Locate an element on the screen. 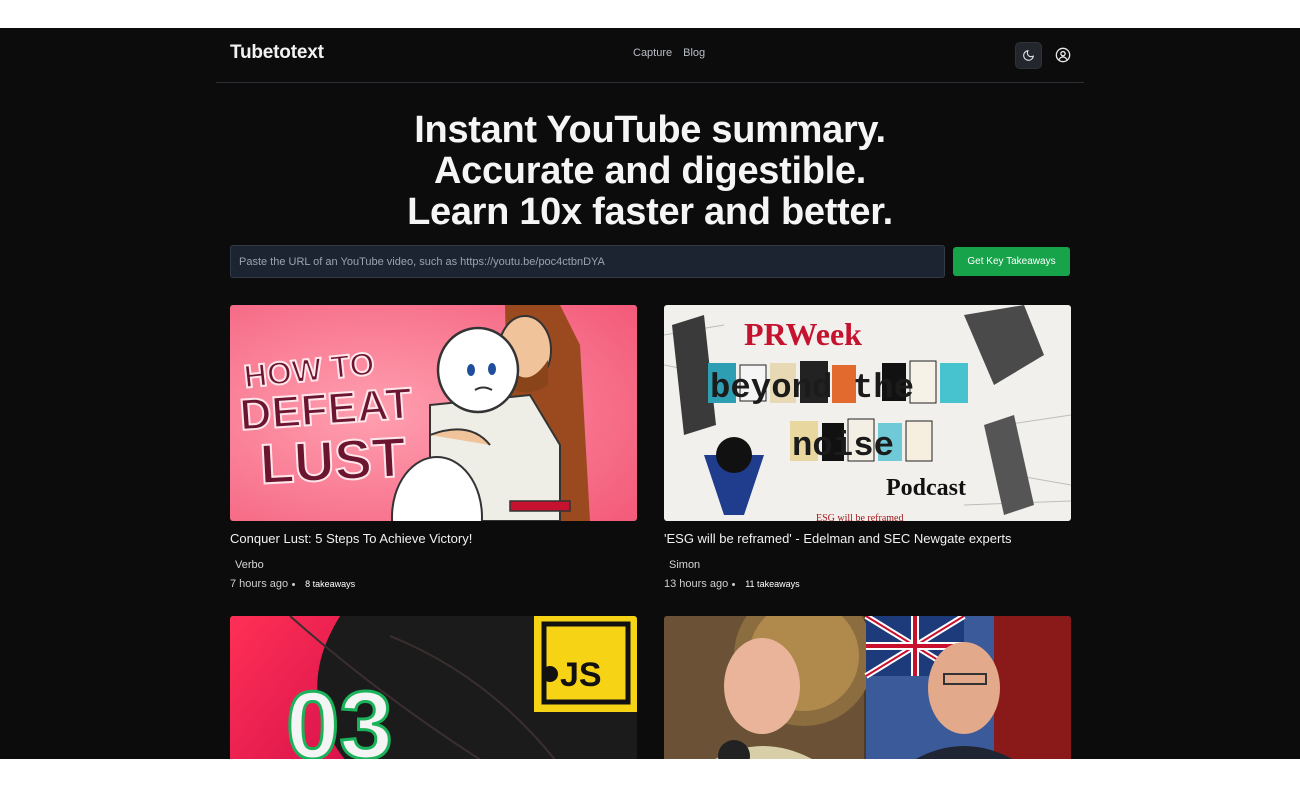 Image resolution: width=1300 pixels, height=788 pixels. moon-icon is located at coordinates (1028, 55).